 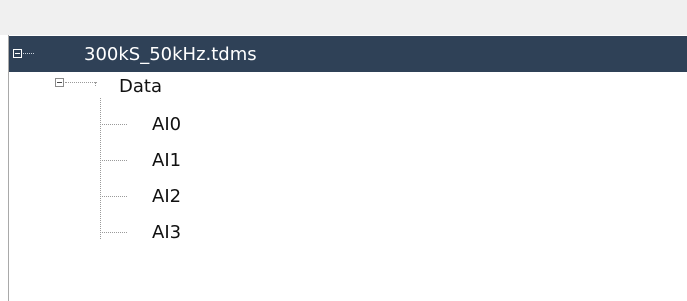 I want to click on toolbar-strip, so click(x=343, y=17).